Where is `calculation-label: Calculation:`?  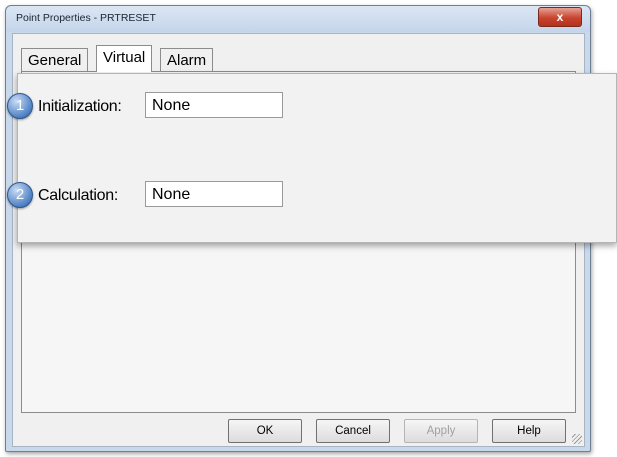 calculation-label: Calculation: is located at coordinates (78, 195).